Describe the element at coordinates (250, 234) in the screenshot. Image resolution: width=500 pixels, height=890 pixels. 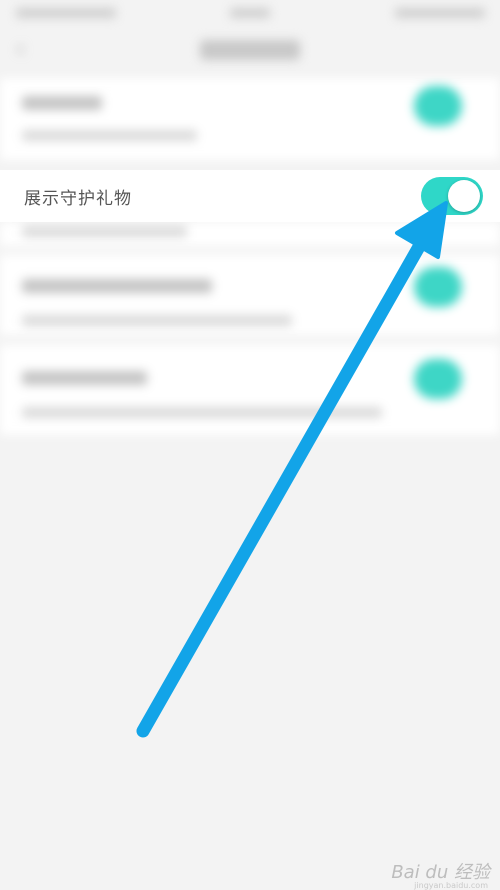
I see `setting-desc-row-blurred` at that location.